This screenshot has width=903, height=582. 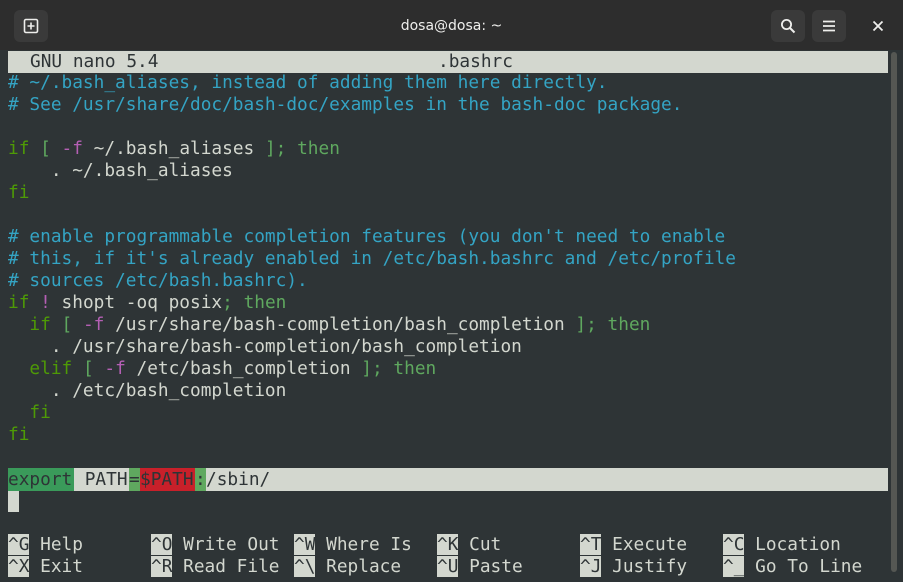 What do you see at coordinates (45, 302) in the screenshot?
I see `operator: !` at bounding box center [45, 302].